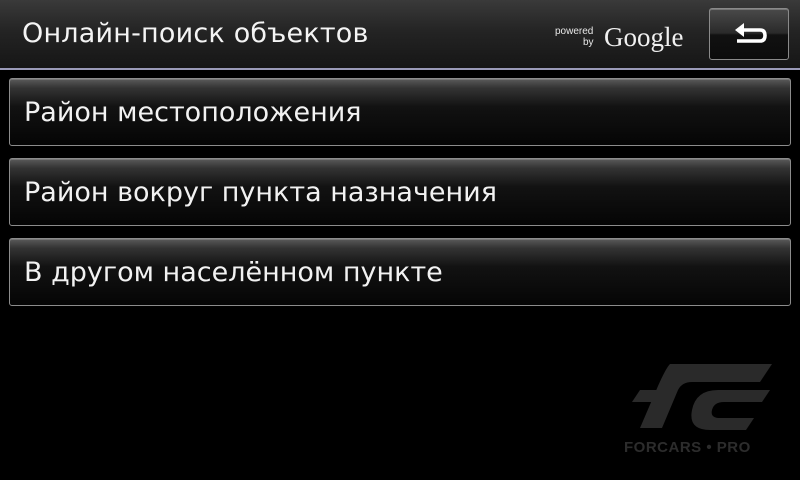 The width and height of the screenshot is (800, 480). I want to click on menu-item-other-city: В другом населённом пункте, so click(400, 272).